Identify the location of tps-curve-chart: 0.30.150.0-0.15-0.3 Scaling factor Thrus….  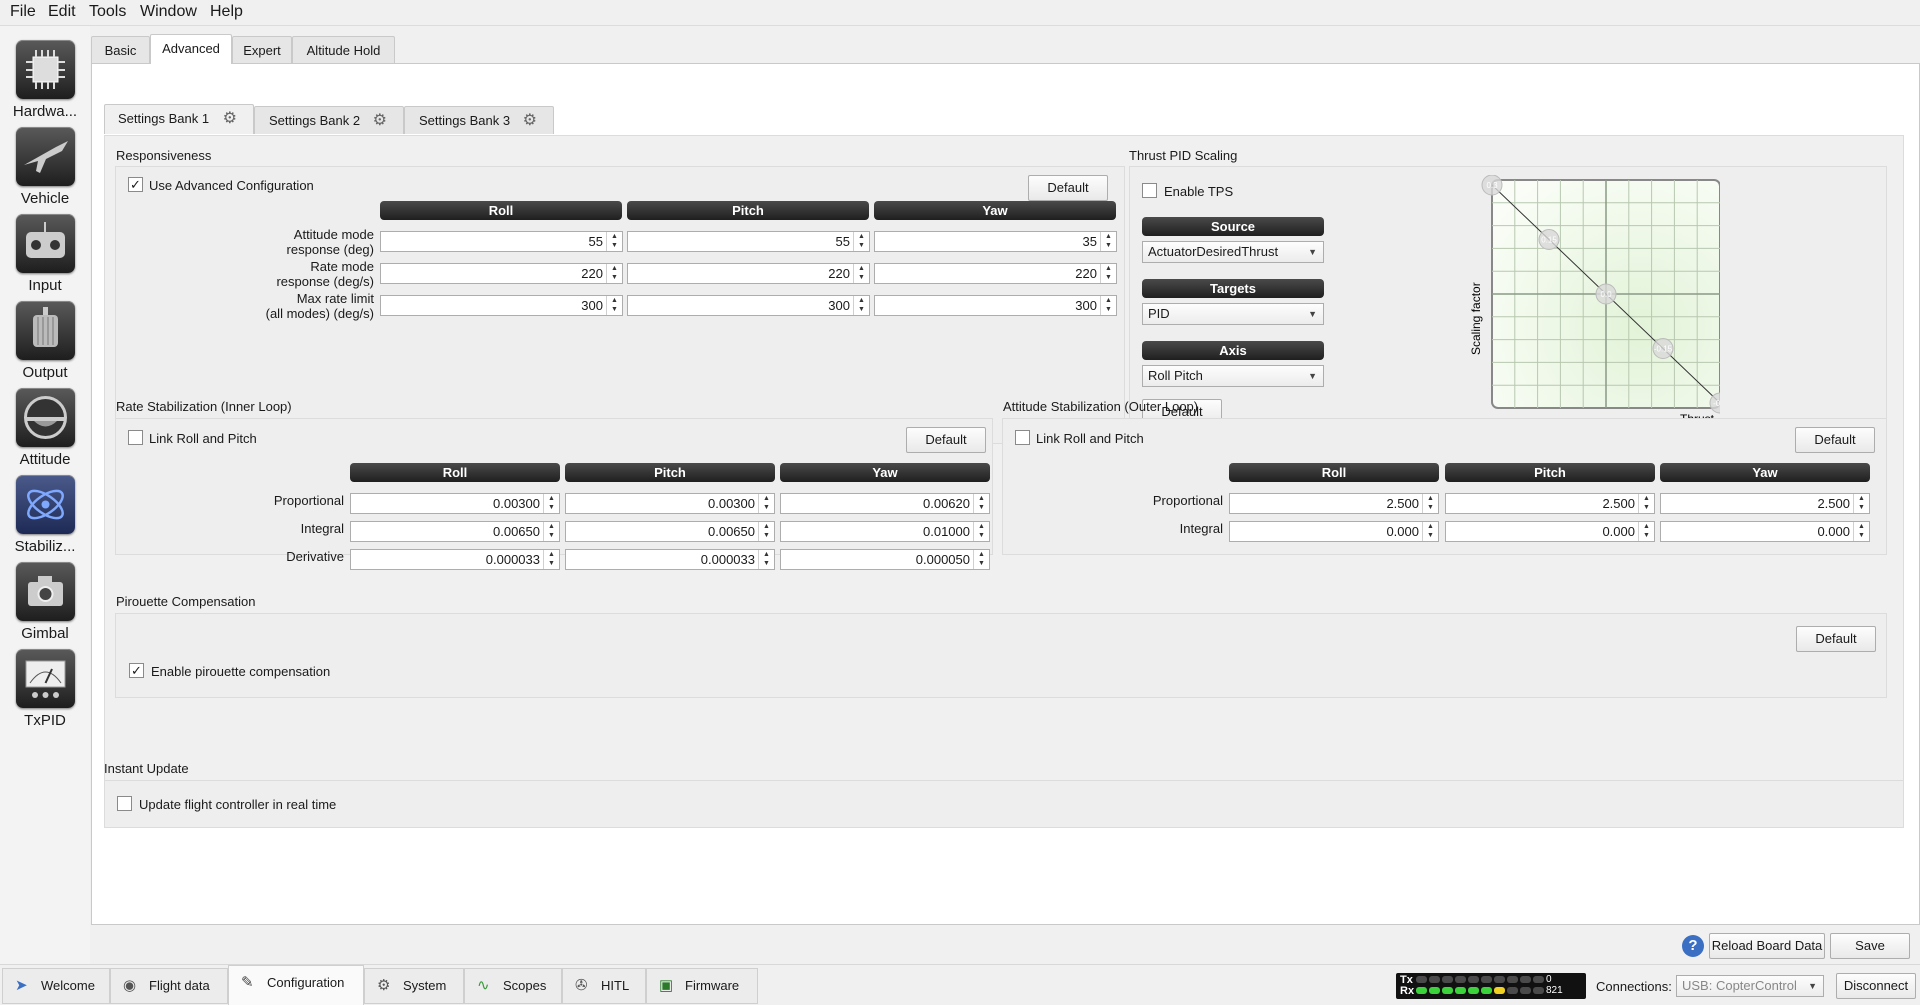
(1595, 300).